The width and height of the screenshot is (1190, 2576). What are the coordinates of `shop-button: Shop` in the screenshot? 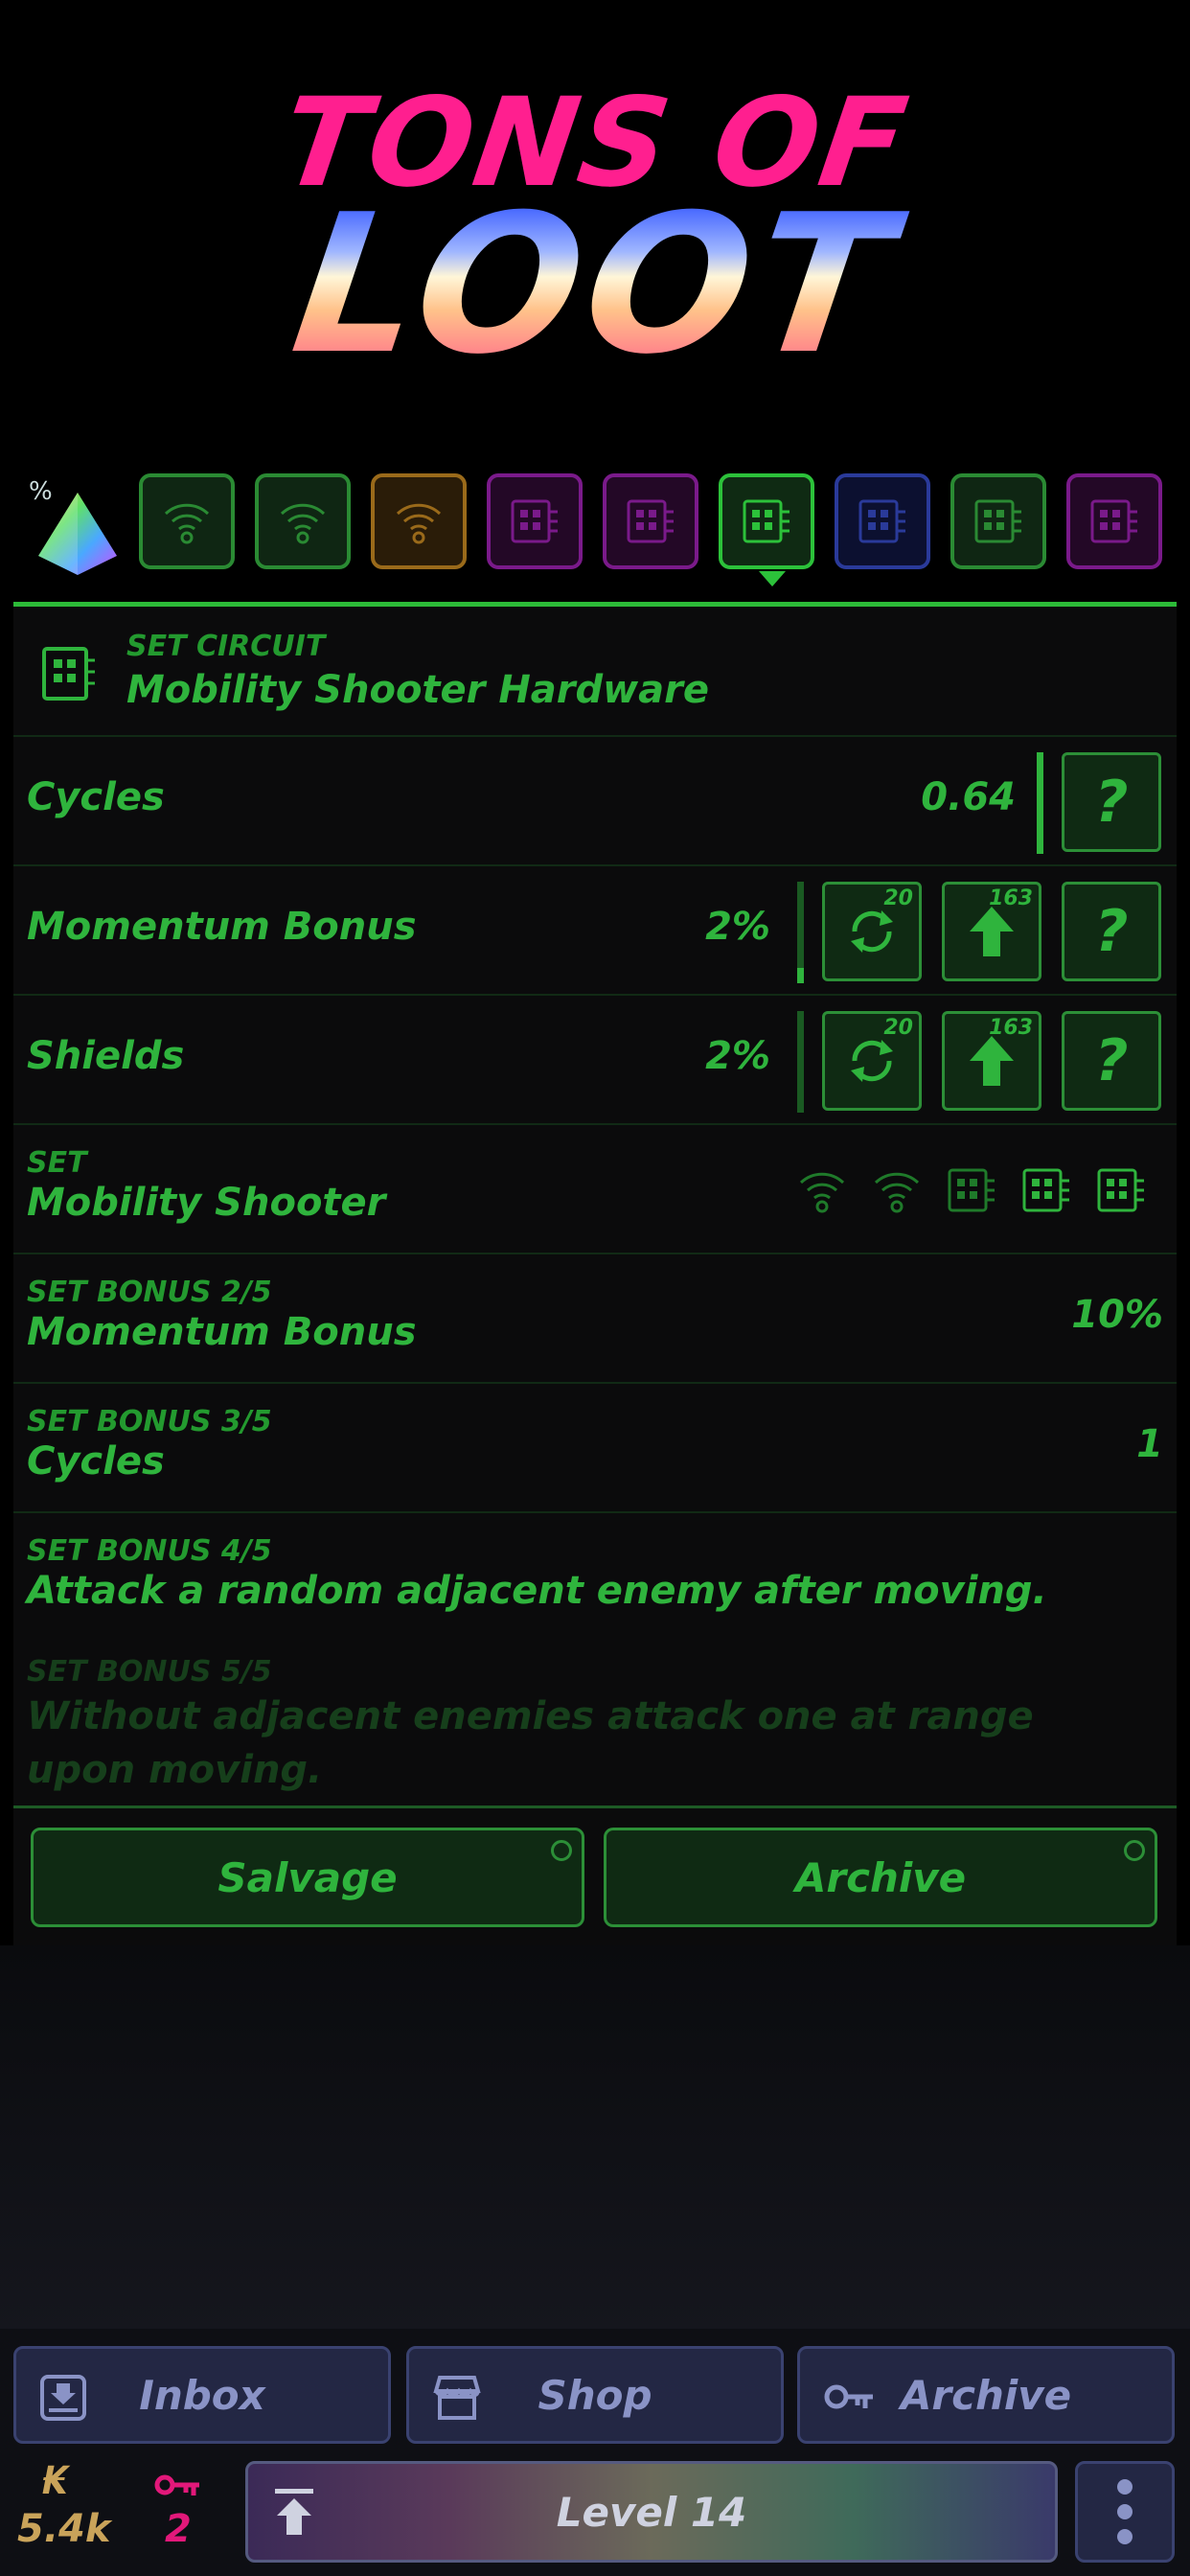 It's located at (595, 2395).